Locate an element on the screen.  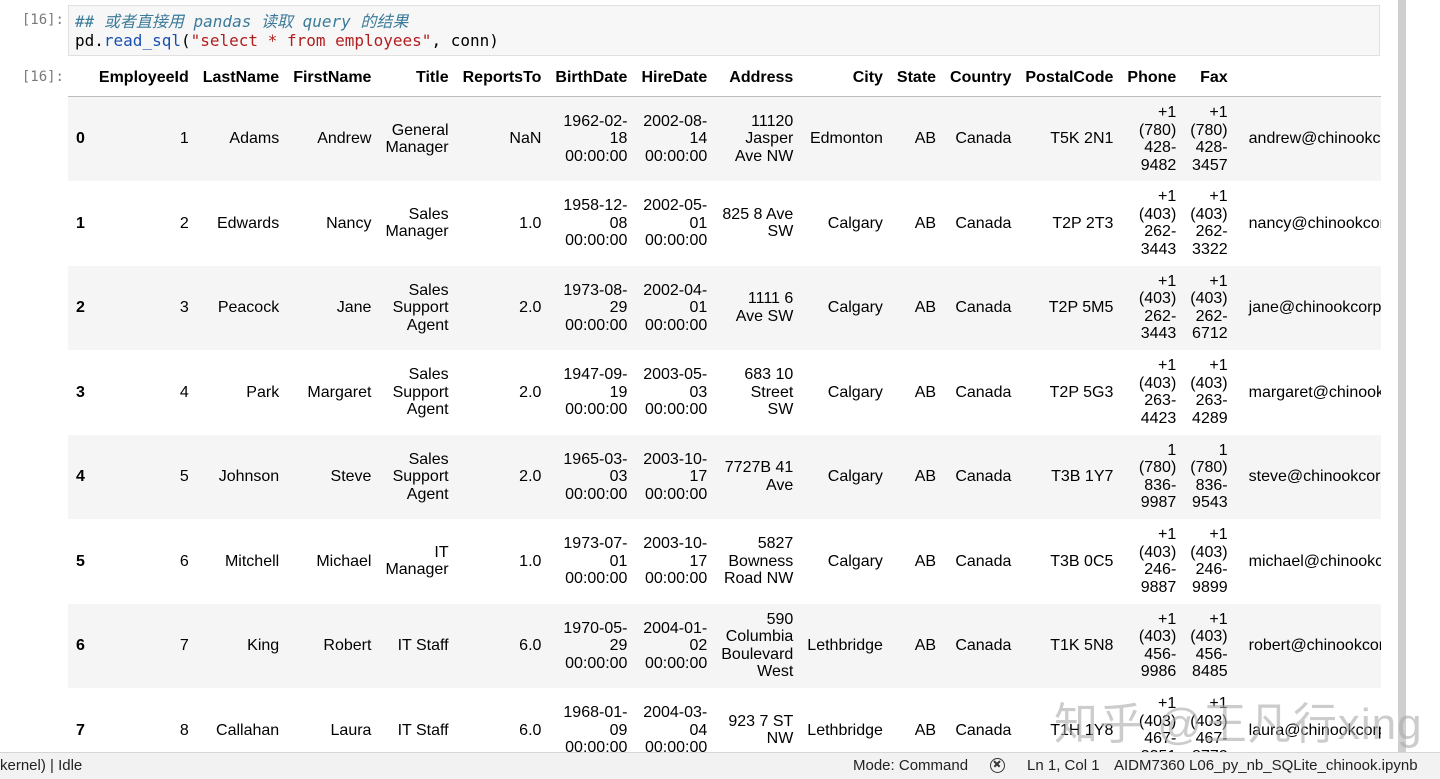
code-rest: , conn) is located at coordinates (465, 40).